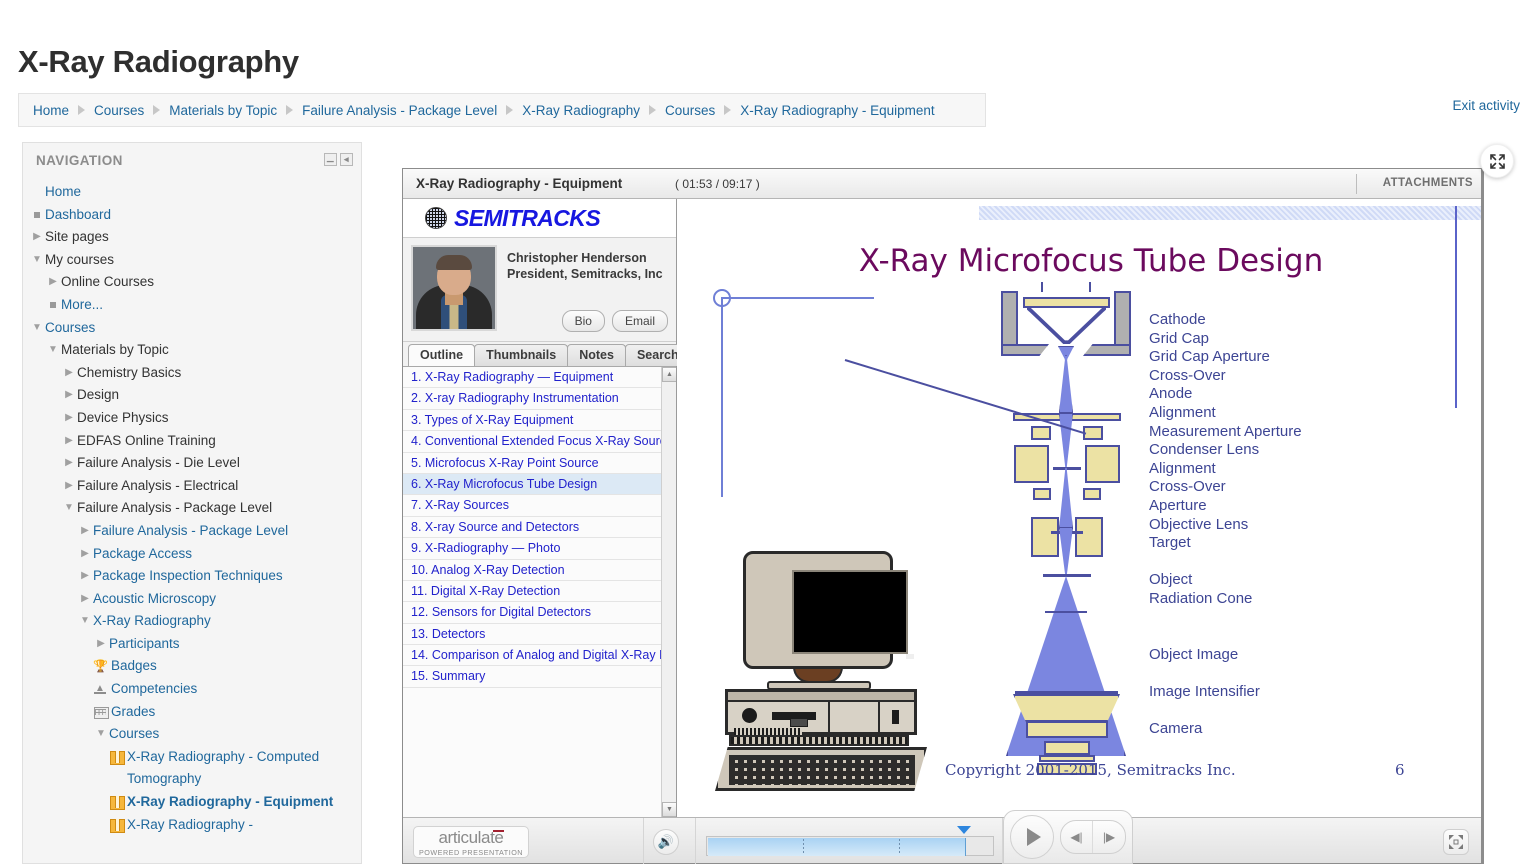 This screenshot has height=864, width=1536. Describe the element at coordinates (532, 635) in the screenshot. I see `outline-item: 13. Detectors` at that location.